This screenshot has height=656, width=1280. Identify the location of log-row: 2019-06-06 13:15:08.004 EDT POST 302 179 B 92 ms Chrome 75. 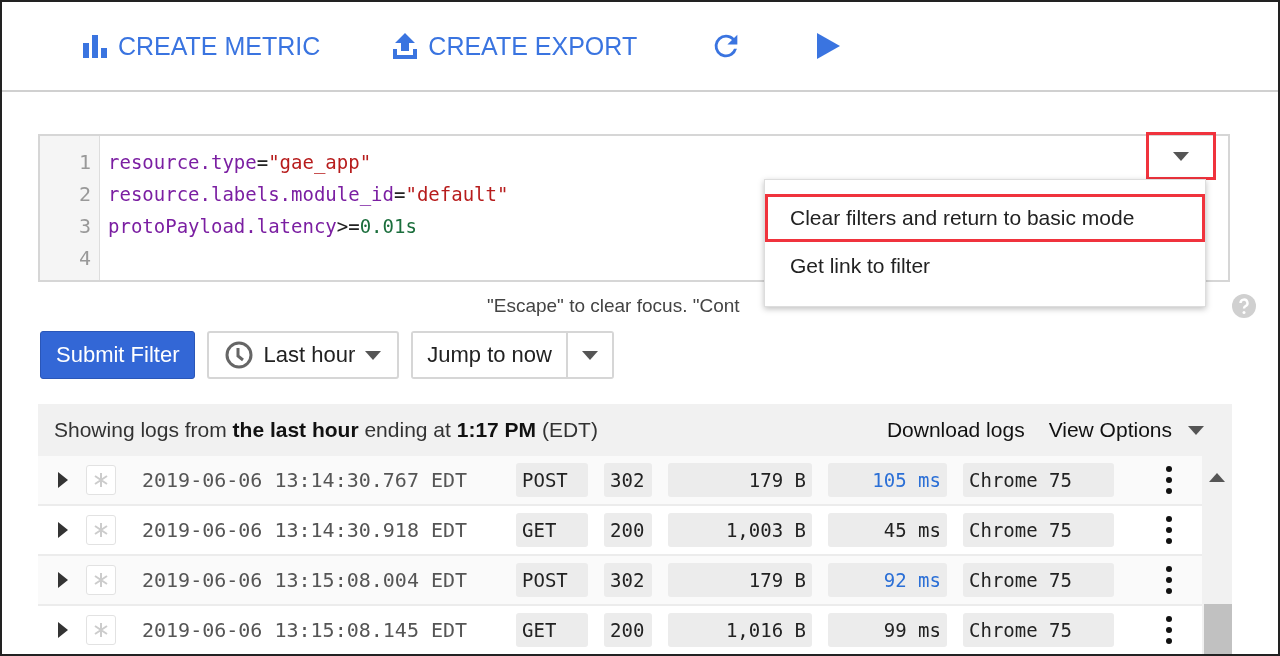
(620, 581).